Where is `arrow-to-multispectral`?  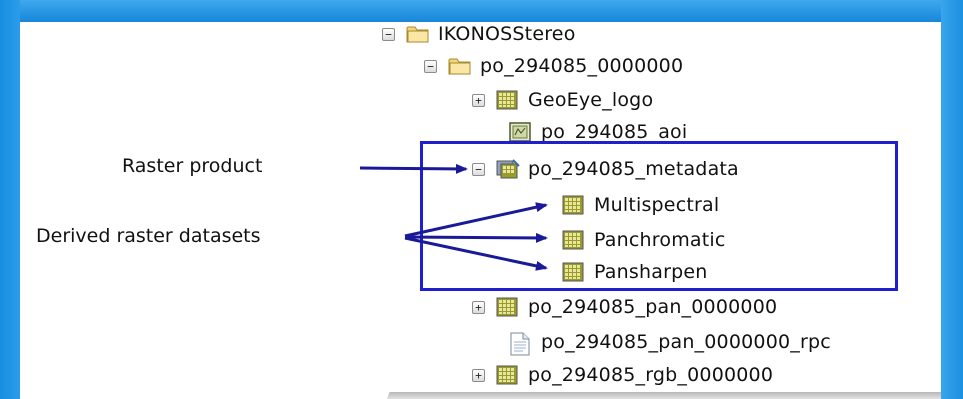
arrow-to-multispectral is located at coordinates (476, 220).